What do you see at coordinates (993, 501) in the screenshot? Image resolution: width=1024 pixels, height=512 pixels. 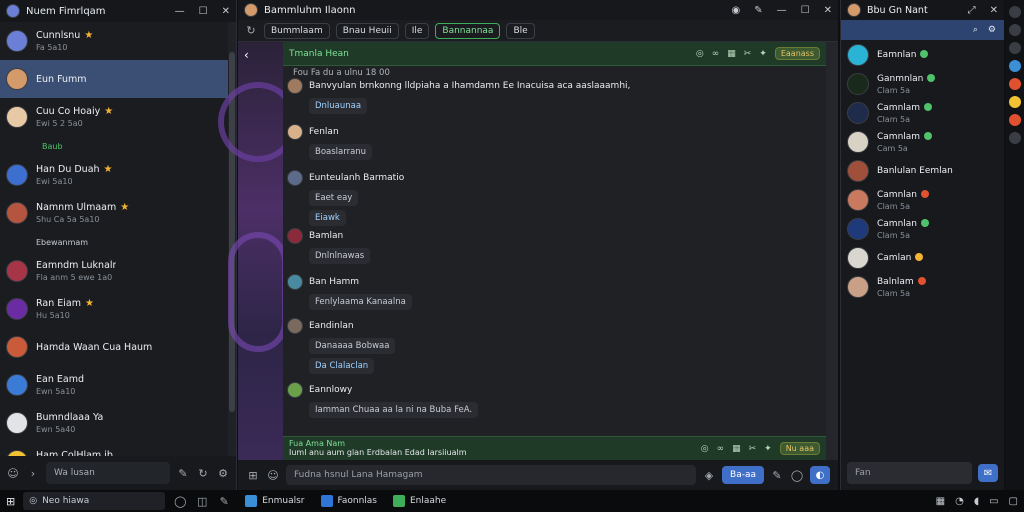 I see `display-icon: ▭` at bounding box center [993, 501].